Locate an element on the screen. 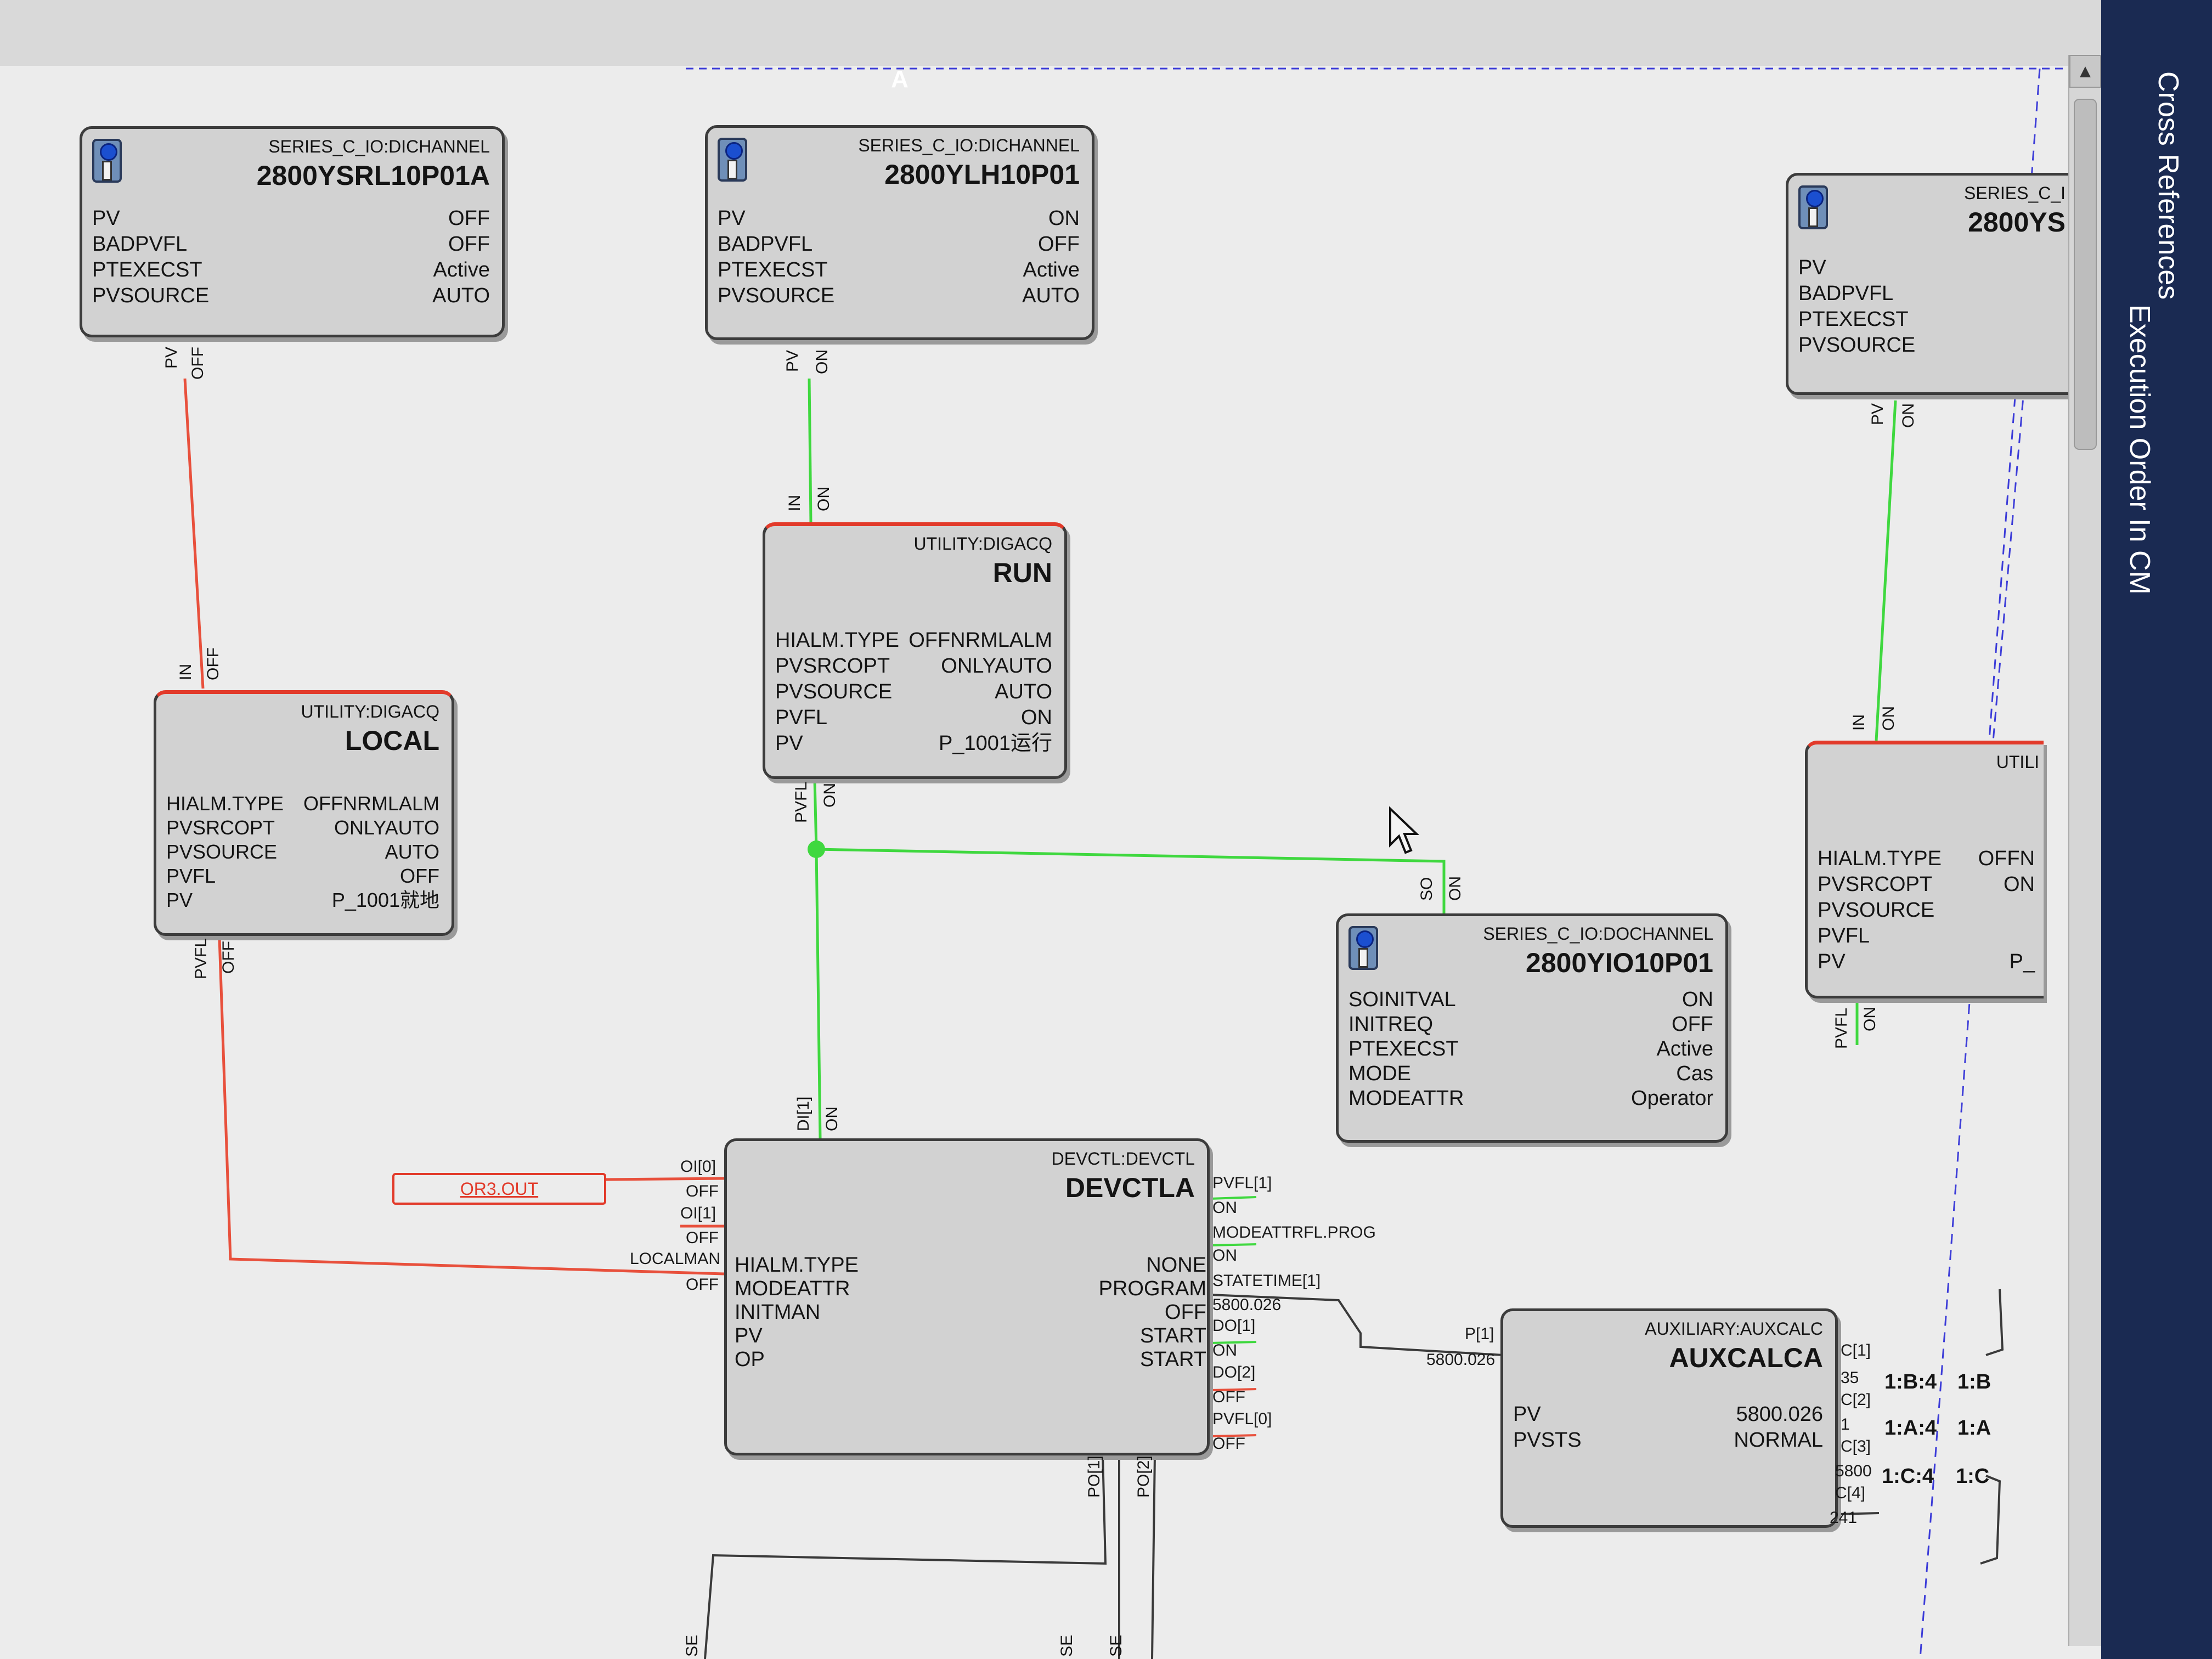 The image size is (2212, 1659). block-type: SERIES_C_I is located at coordinates (2015, 193).